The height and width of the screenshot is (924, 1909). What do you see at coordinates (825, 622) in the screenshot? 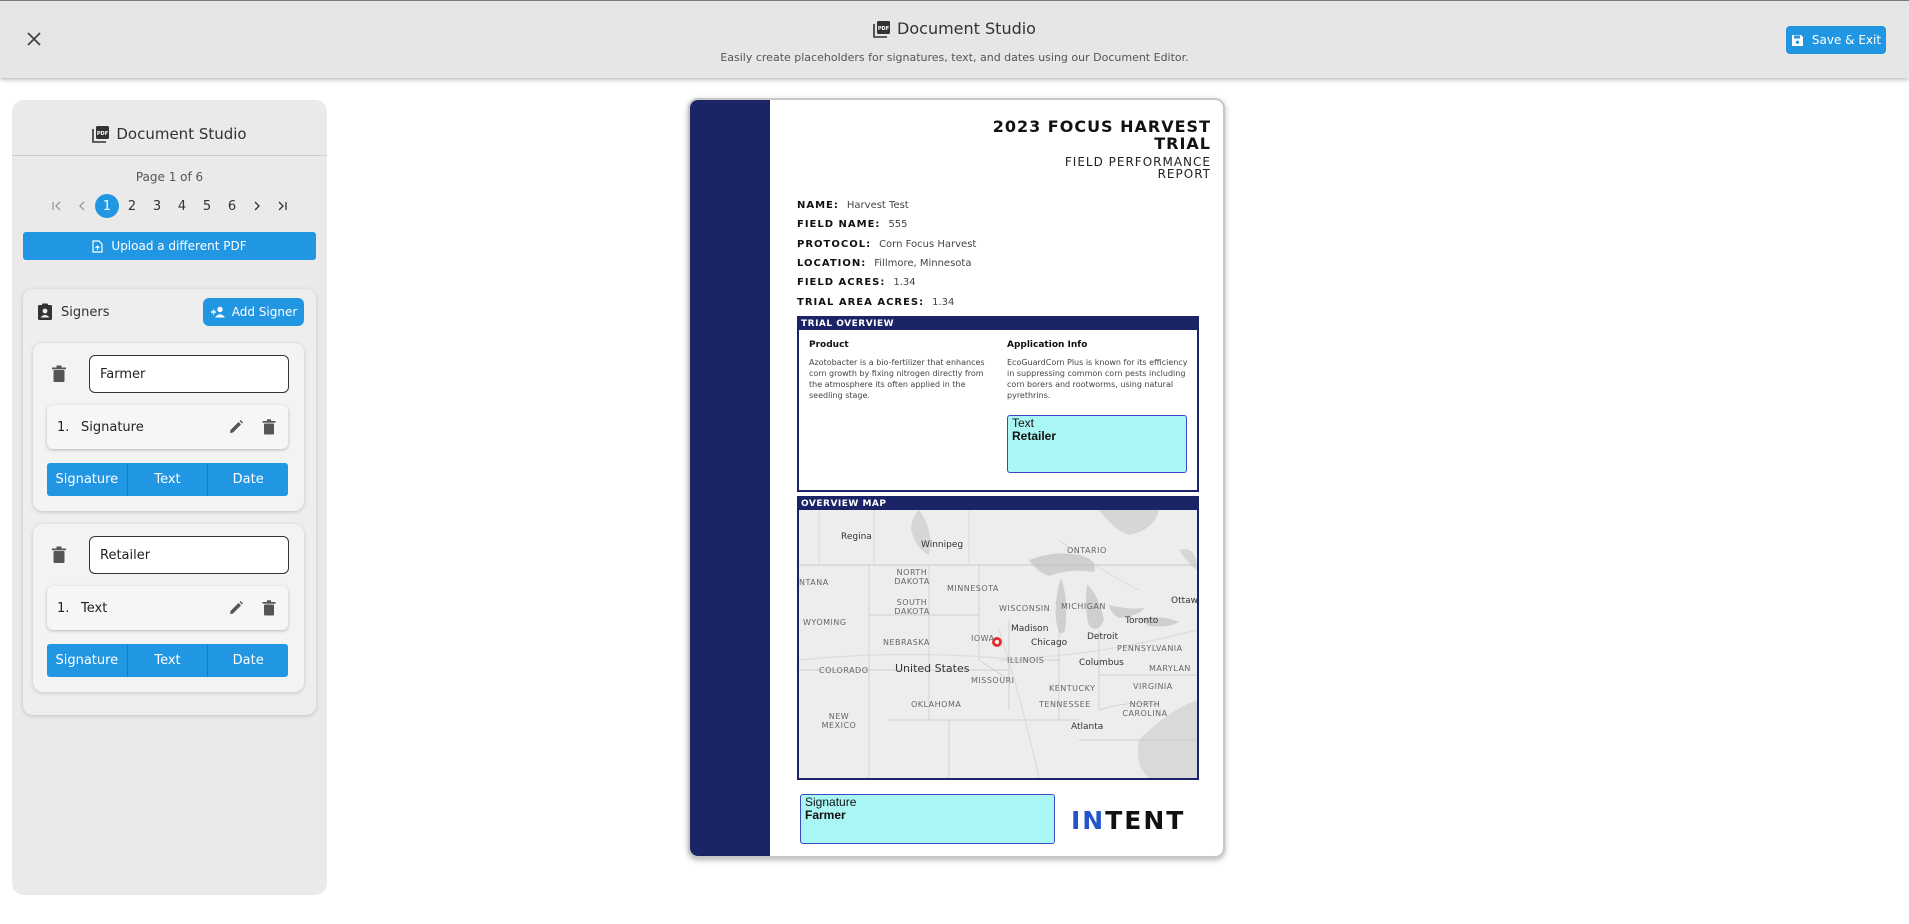
I see `map-label: WYOMING` at bounding box center [825, 622].